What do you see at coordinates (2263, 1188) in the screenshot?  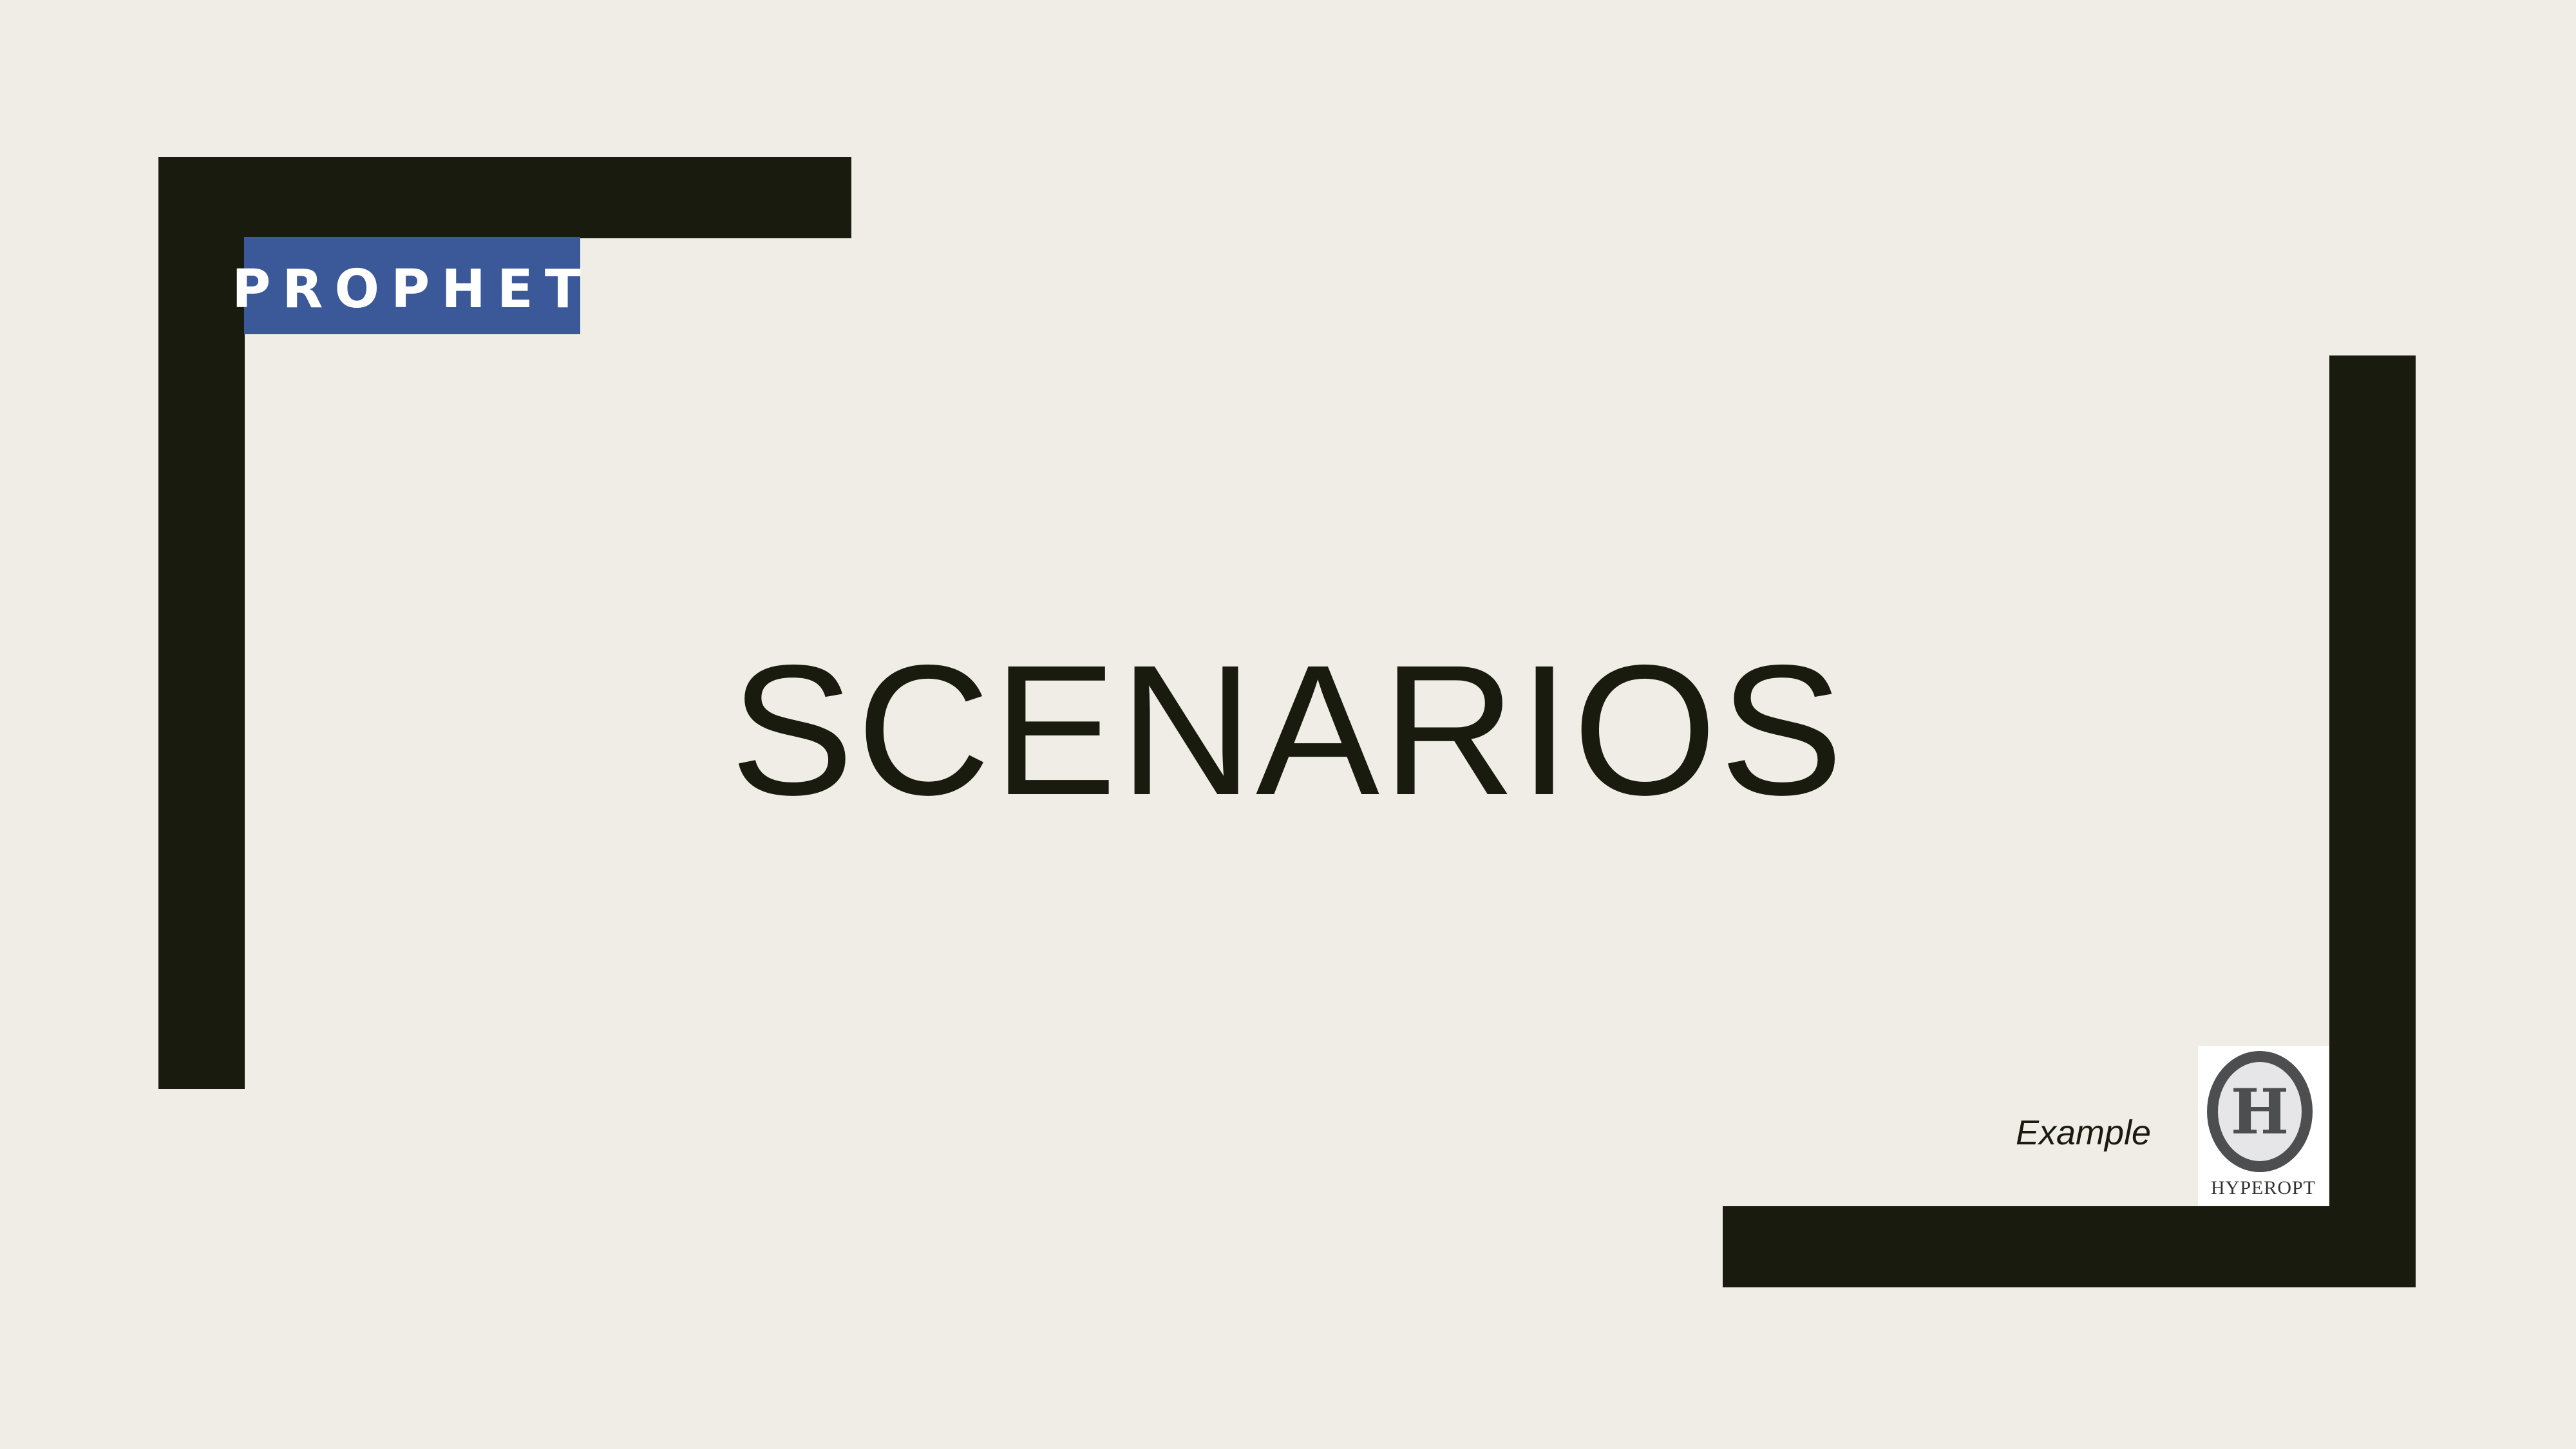 I see `hyperopt-logo-text: HYPEROPT` at bounding box center [2263, 1188].